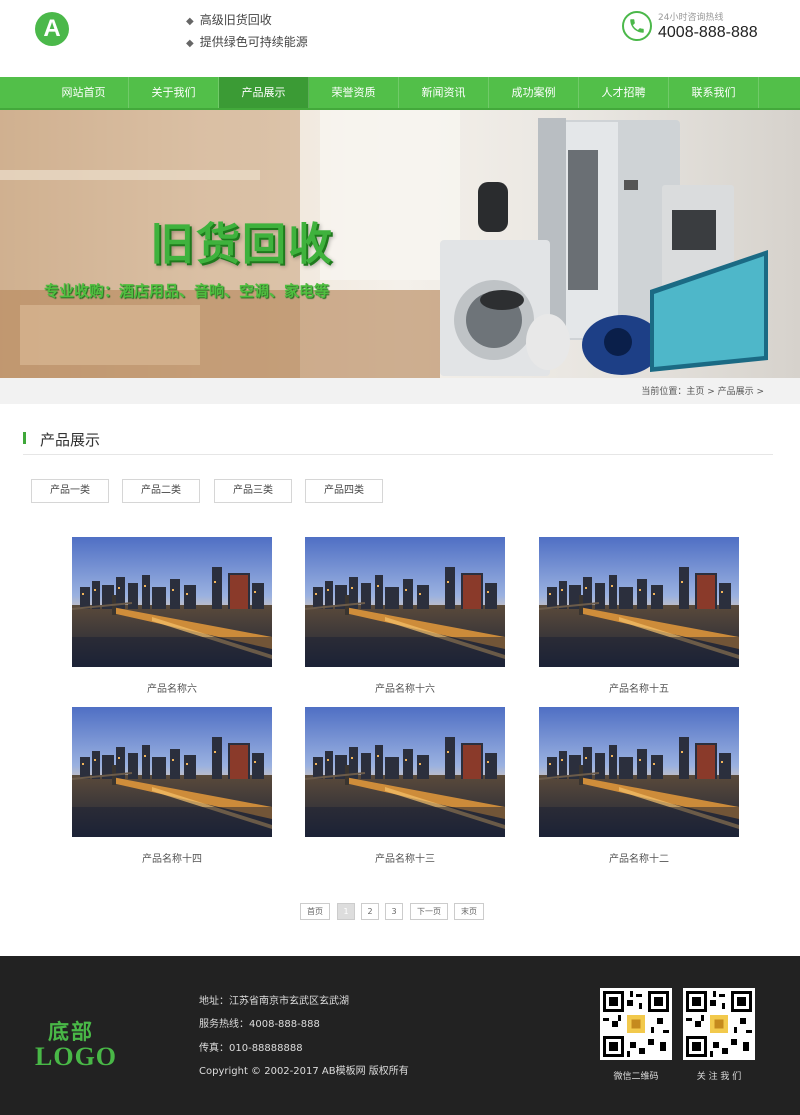 The image size is (800, 1115). I want to click on page-2: 2, so click(370, 911).